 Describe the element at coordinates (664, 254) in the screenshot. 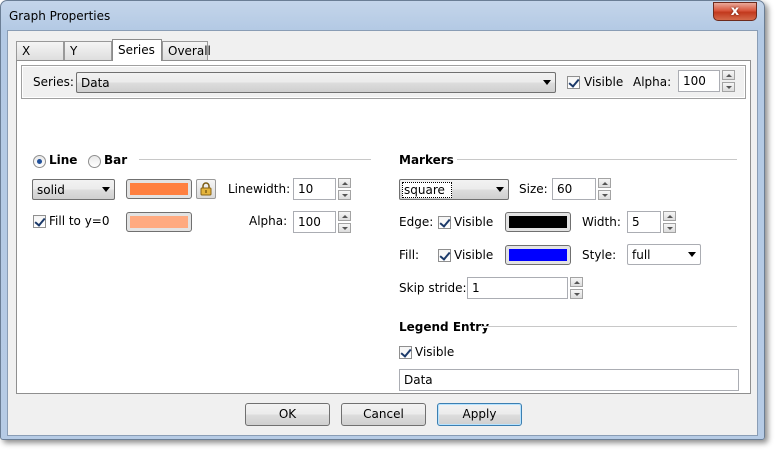

I see `marker-style-dropdown: full` at that location.